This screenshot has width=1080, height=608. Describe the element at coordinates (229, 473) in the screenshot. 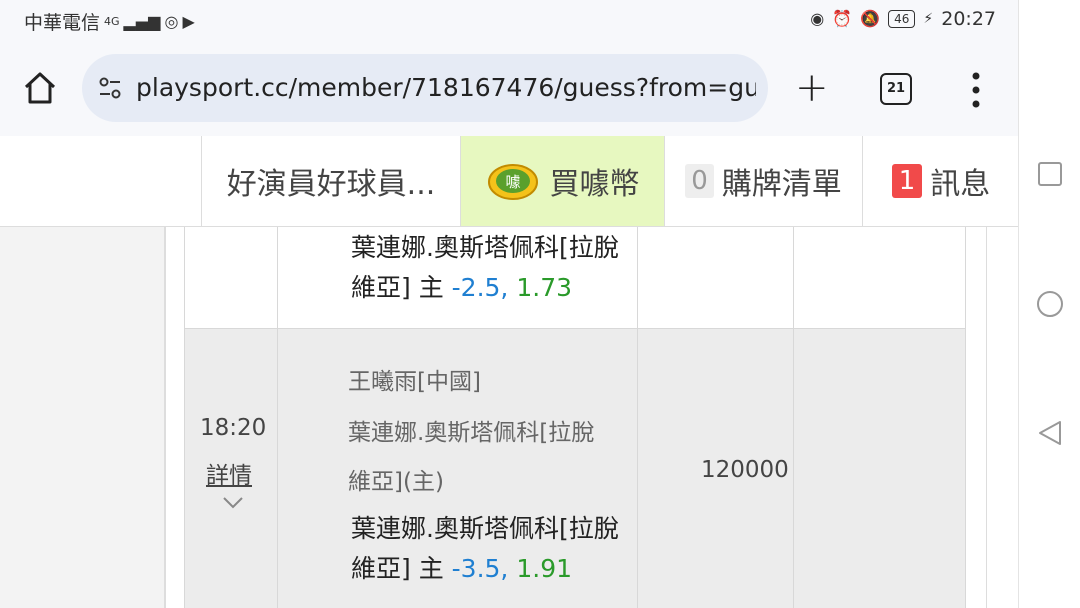

I see `detail-link: 詳情` at that location.